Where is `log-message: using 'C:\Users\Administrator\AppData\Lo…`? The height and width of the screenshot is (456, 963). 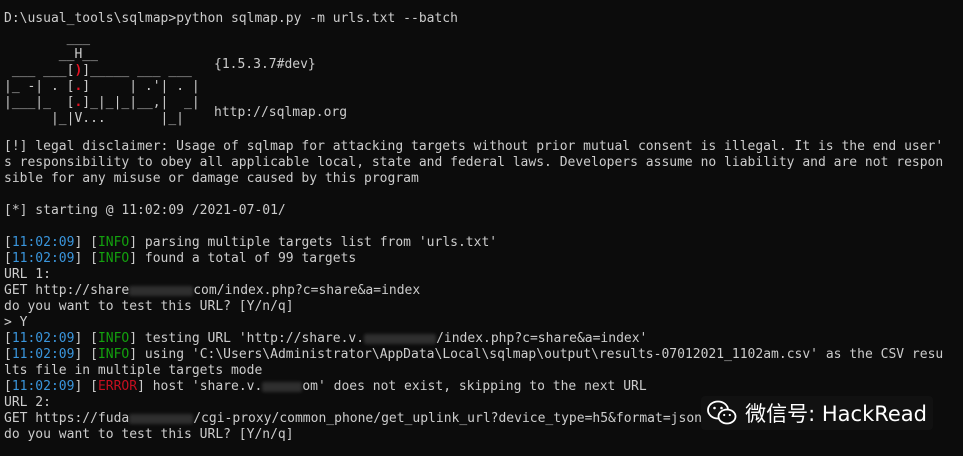 log-message: using 'C:\Users\Administrator\AppData\Lo… is located at coordinates (540, 354).